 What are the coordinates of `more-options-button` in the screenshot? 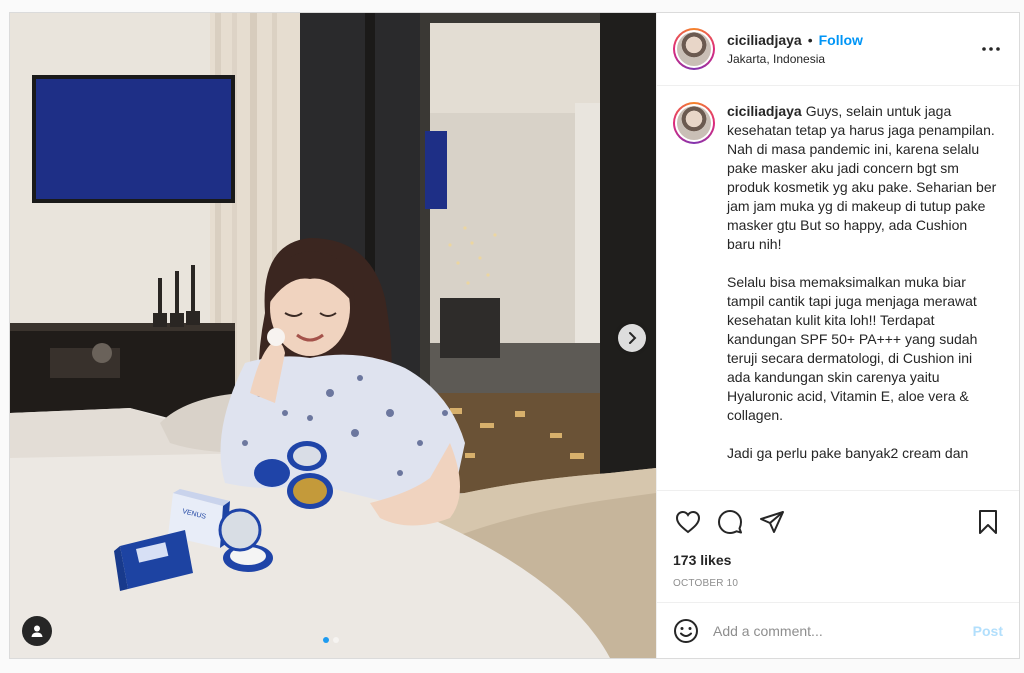 It's located at (991, 49).